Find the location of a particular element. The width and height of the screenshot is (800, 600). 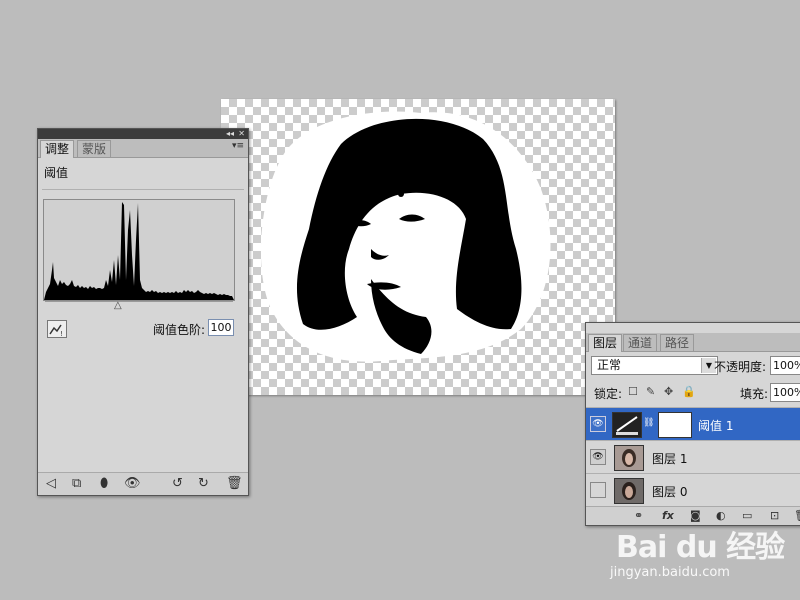

layer-row-layer1: 👁 图层 1 is located at coordinates (693, 456).